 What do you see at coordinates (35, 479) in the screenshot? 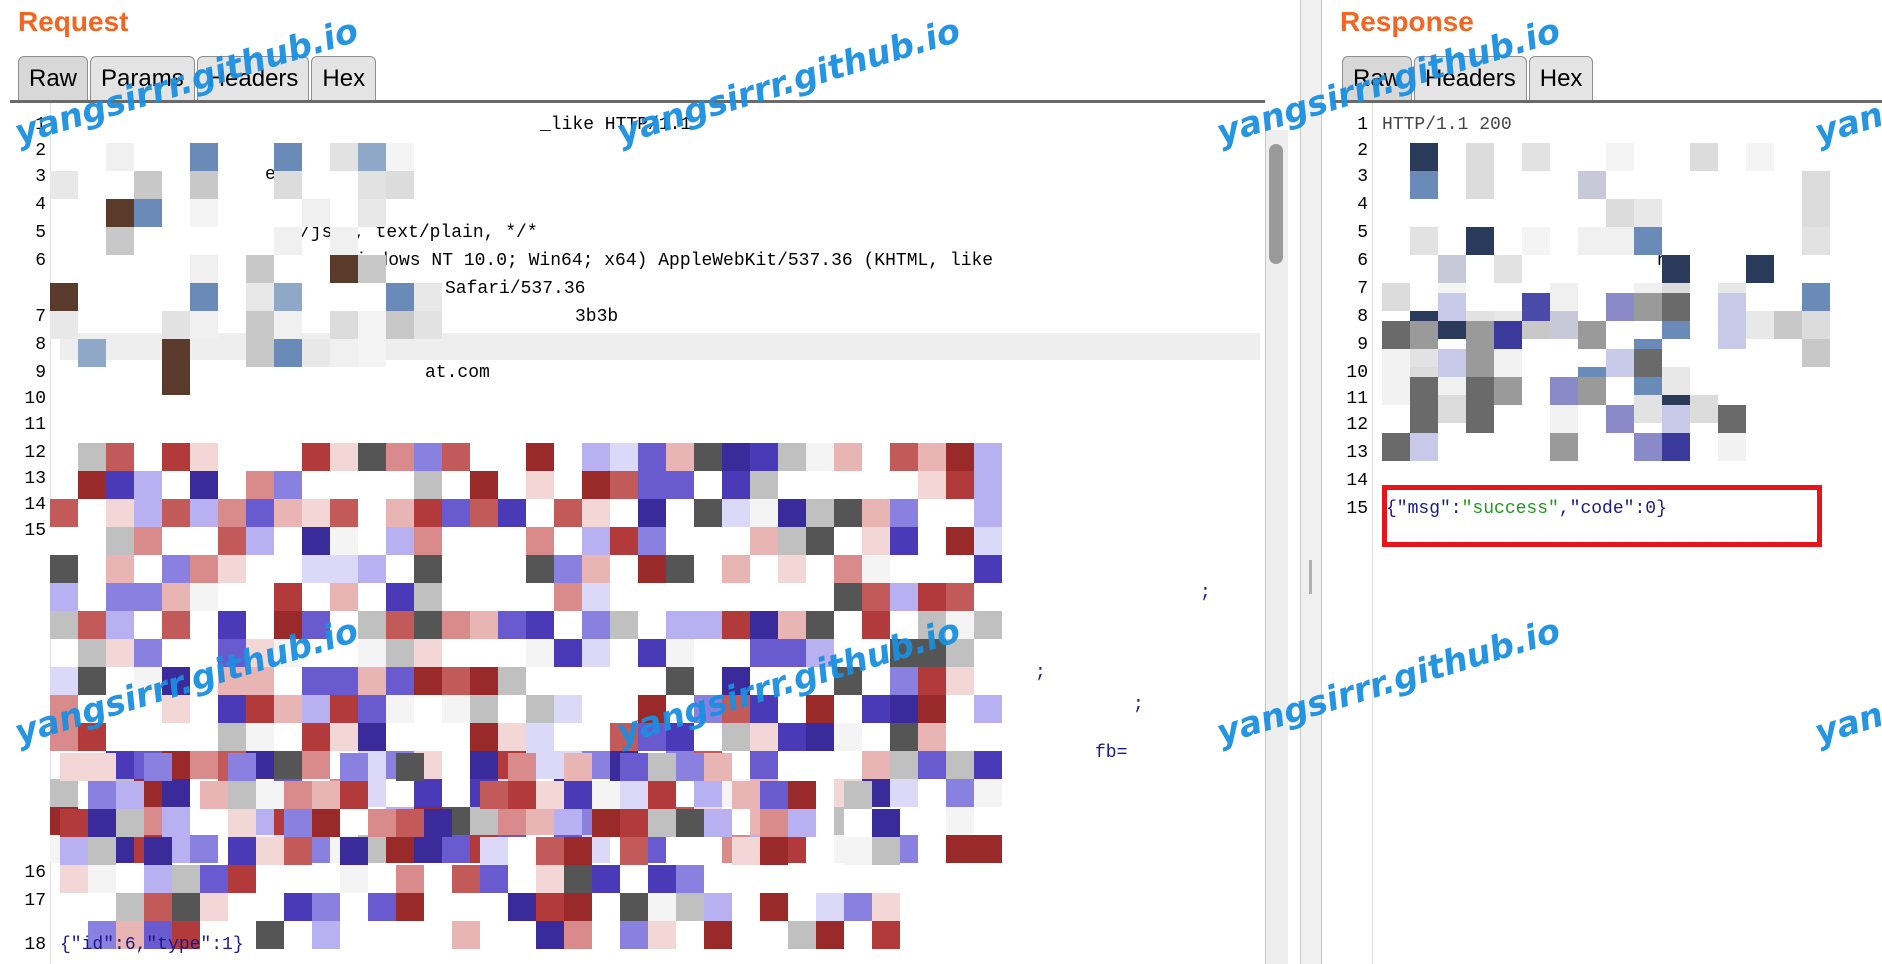
I see `line-number: 13` at bounding box center [35, 479].